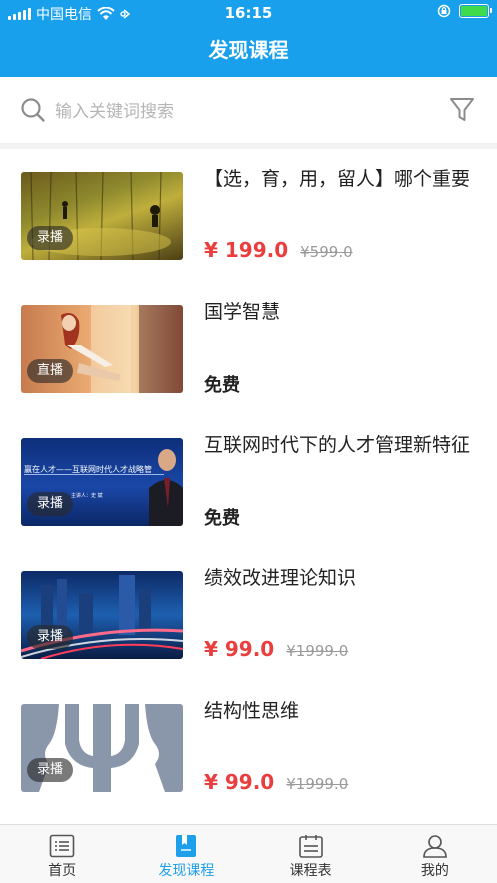 This screenshot has height=883, width=497. Describe the element at coordinates (326, 252) in the screenshot. I see `original-price: ¥599.0` at that location.